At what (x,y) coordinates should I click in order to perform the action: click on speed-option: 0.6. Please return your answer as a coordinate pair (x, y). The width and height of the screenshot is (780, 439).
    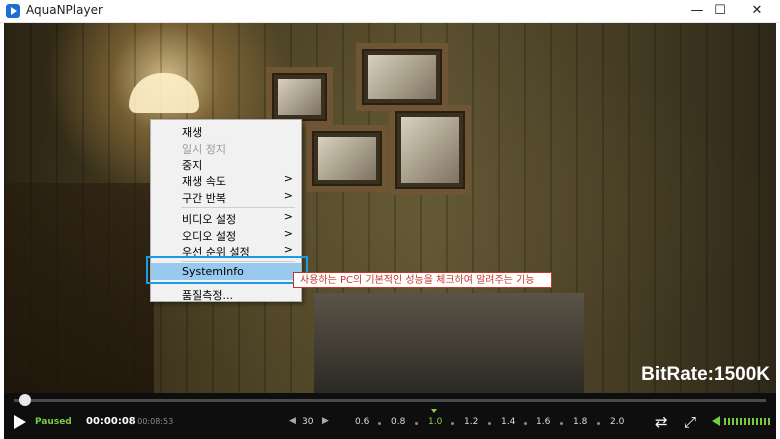
    Looking at the image, I should click on (362, 422).